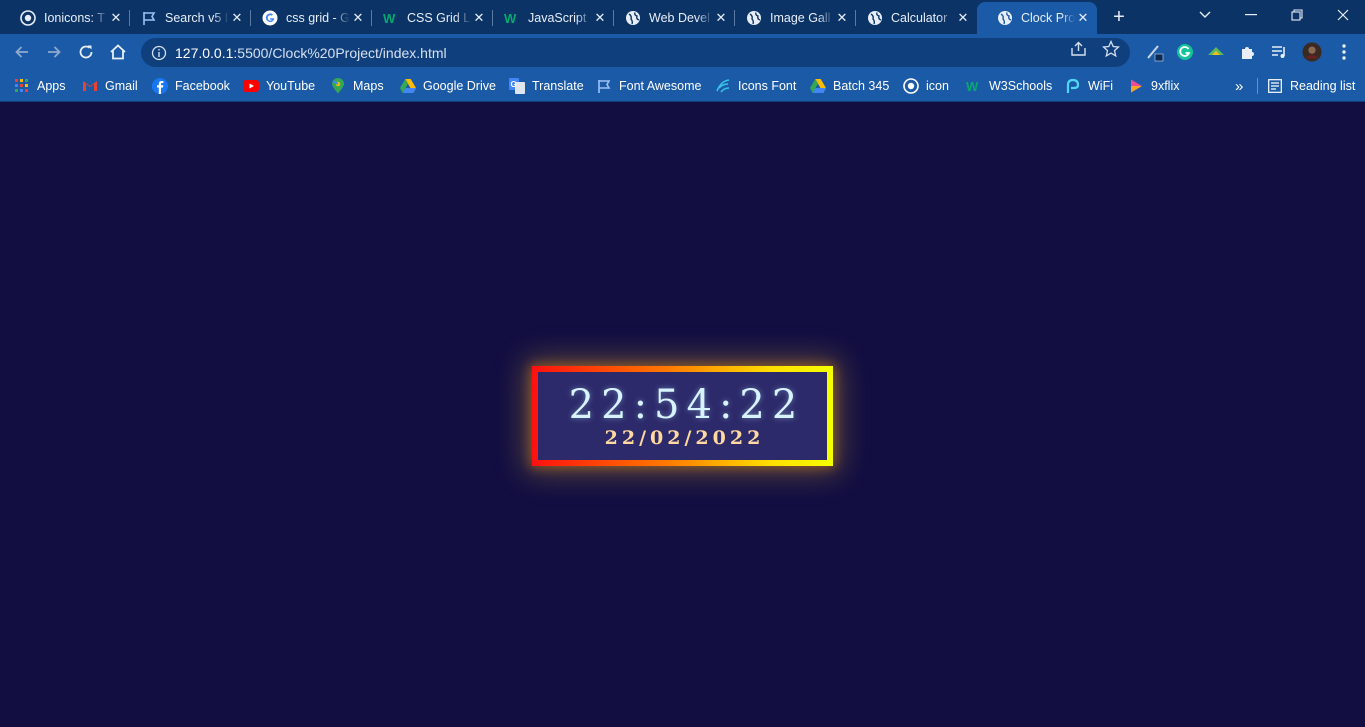 This screenshot has width=1365, height=727. I want to click on tab-title: Search v5 I, so click(197, 18).